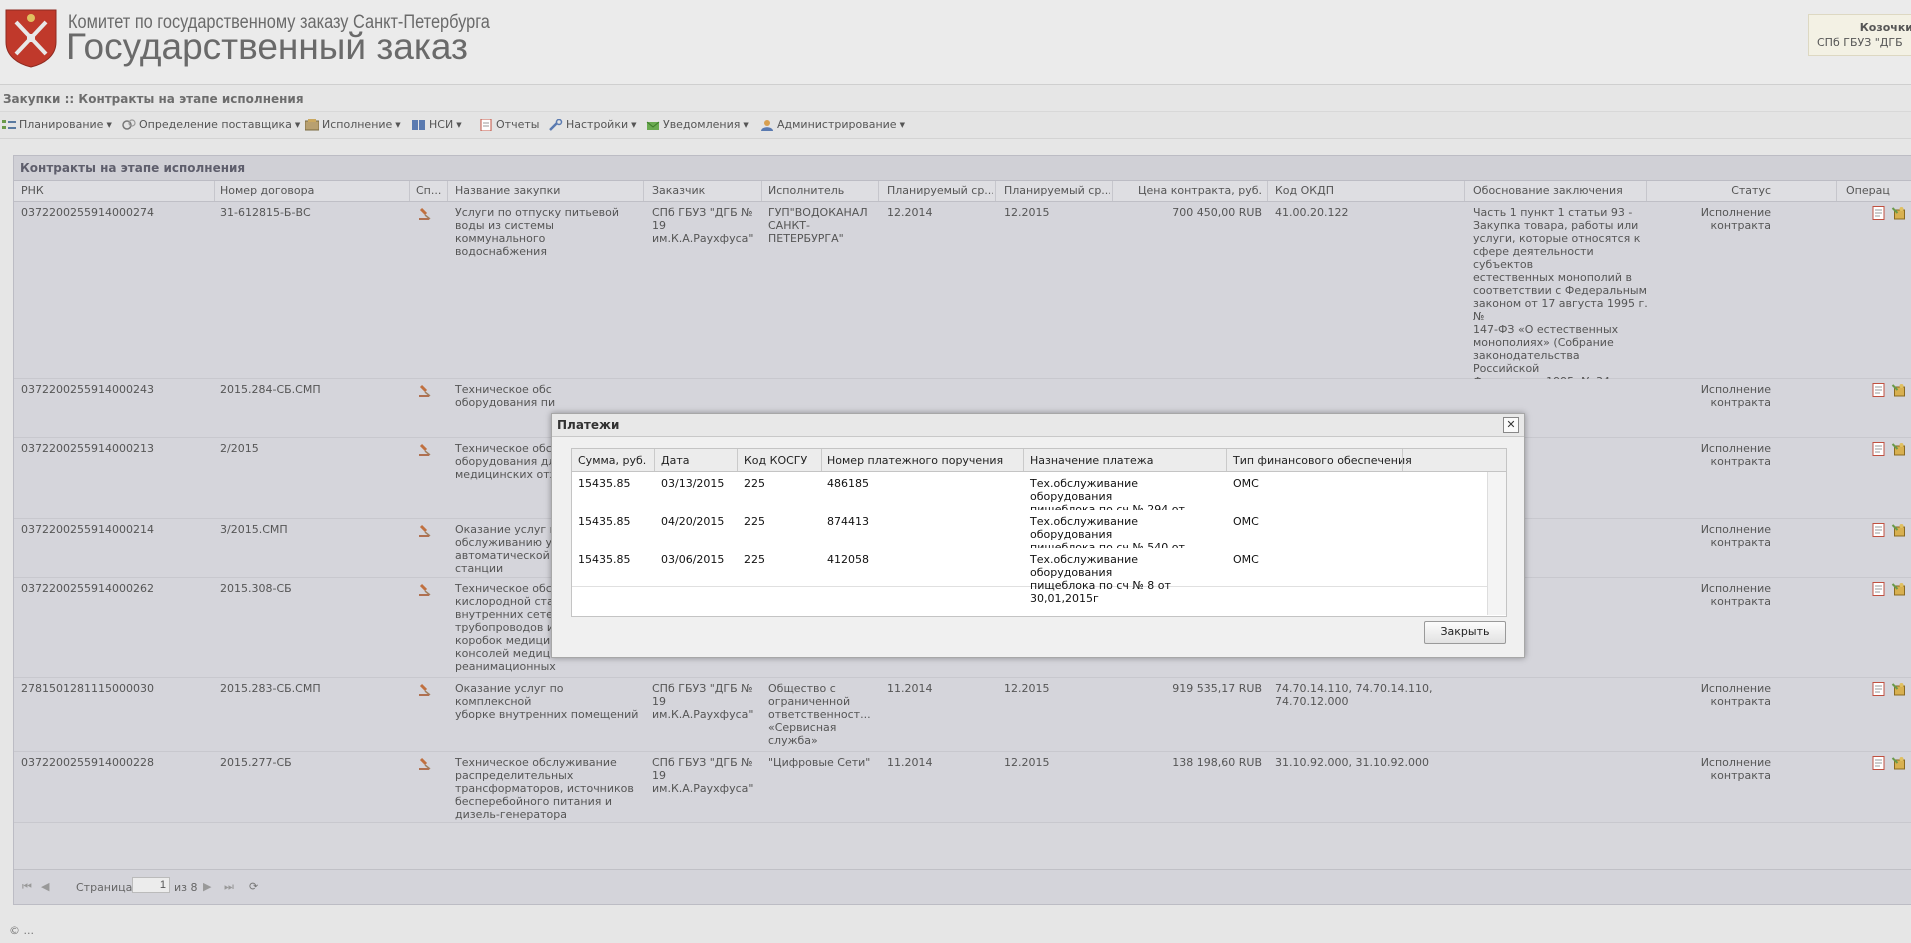 The image size is (1911, 943). Describe the element at coordinates (1091, 460) in the screenshot. I see `column-header-payment-purpose: Назначение платежа` at that location.